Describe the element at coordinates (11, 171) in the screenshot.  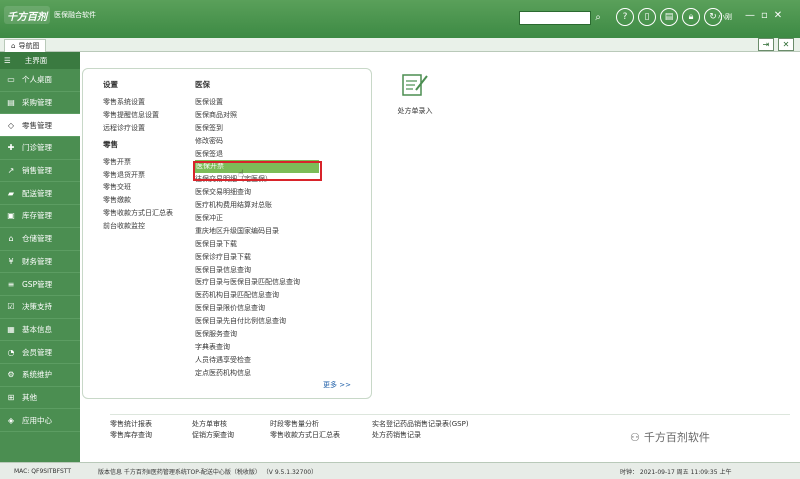
I see `chart-icon: ↗` at that location.